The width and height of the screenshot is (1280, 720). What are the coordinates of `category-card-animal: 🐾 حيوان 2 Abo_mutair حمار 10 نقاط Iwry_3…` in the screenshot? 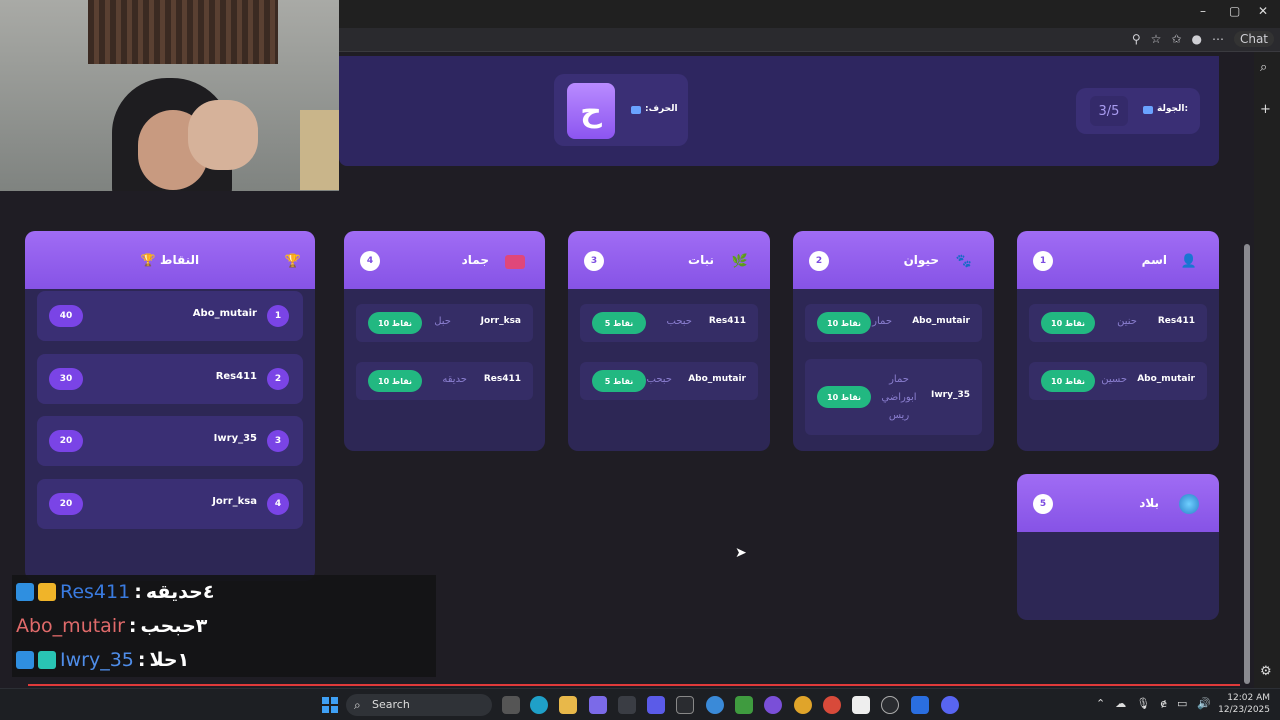 It's located at (893, 341).